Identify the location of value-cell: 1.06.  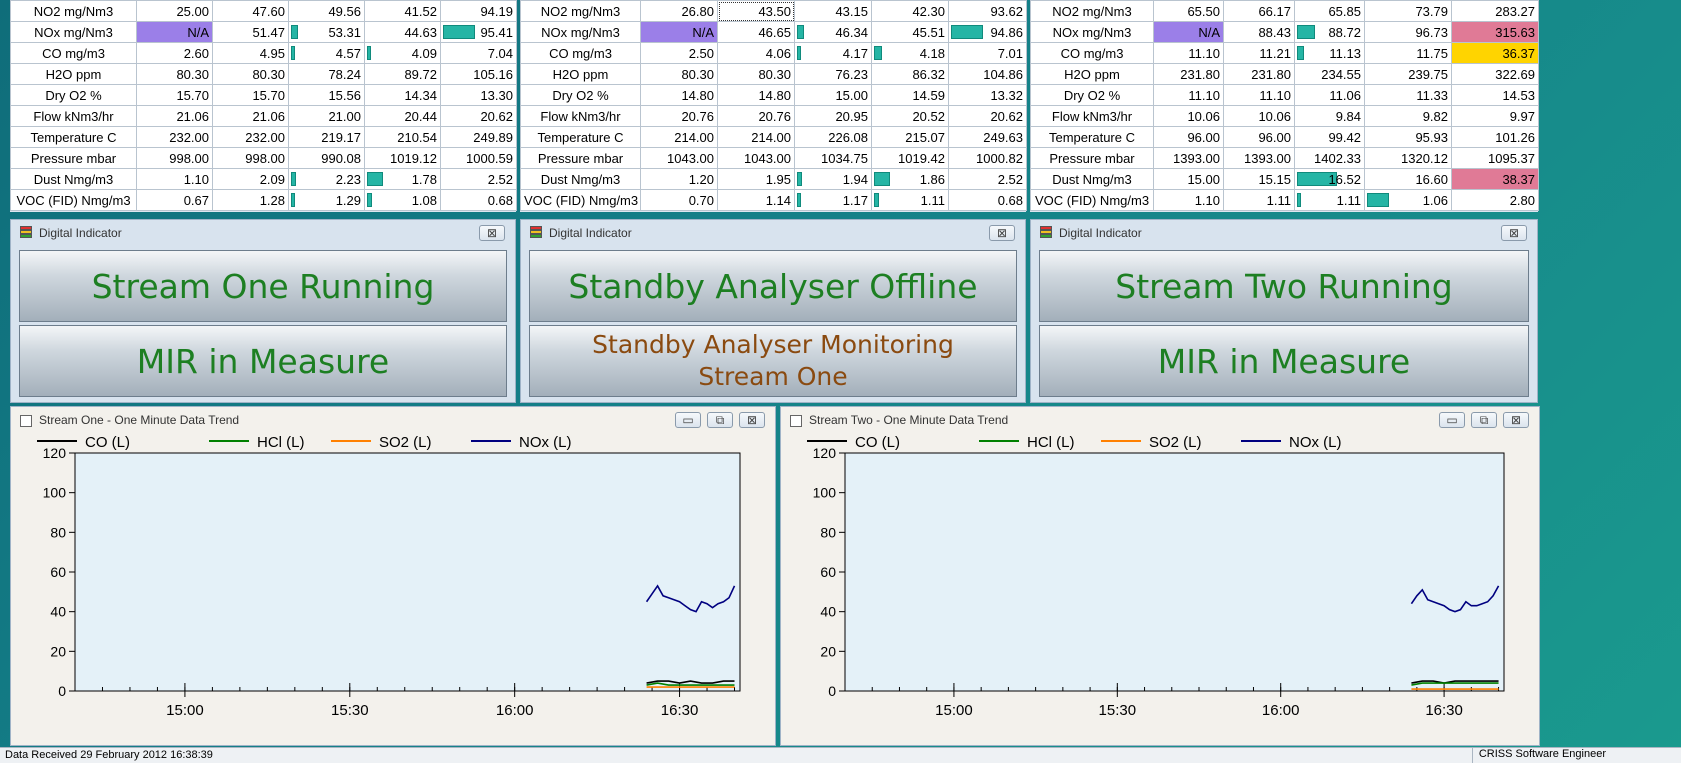
(1408, 200).